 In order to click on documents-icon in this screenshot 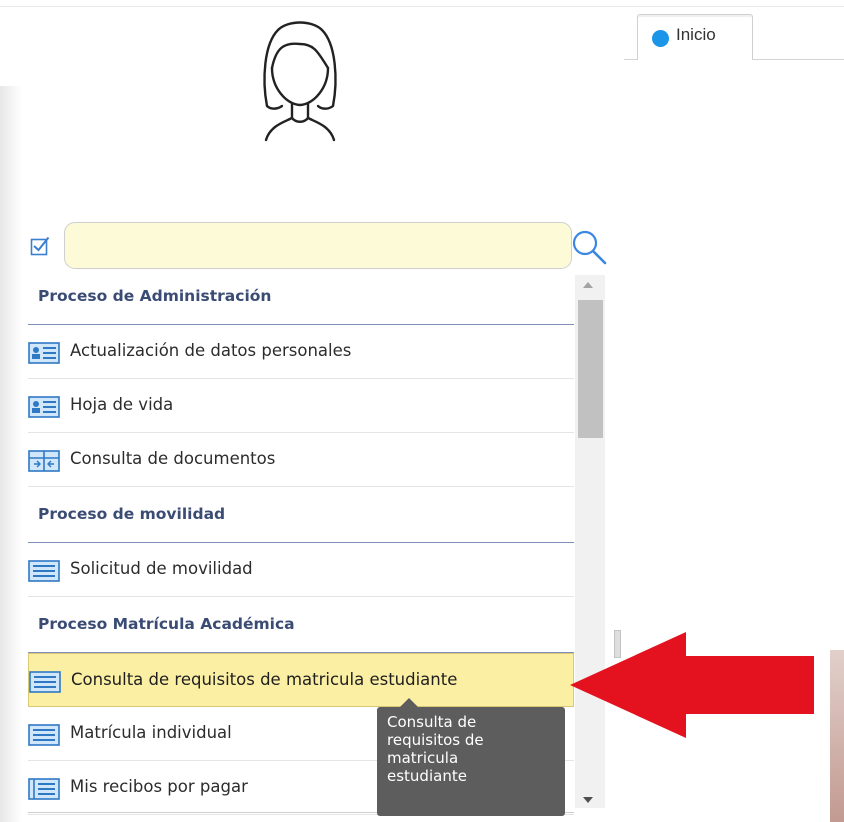, I will do `click(44, 461)`.